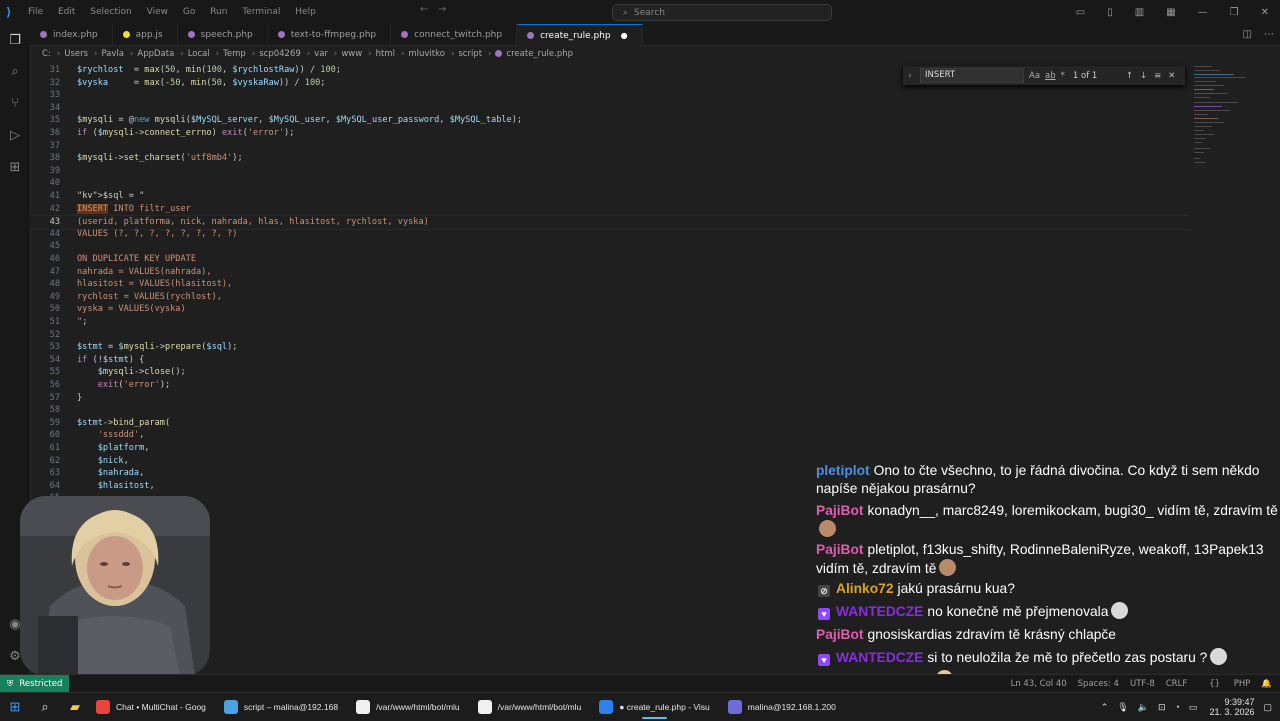  Describe the element at coordinates (1170, 12) in the screenshot. I see `layout-icon: ▦` at that location.